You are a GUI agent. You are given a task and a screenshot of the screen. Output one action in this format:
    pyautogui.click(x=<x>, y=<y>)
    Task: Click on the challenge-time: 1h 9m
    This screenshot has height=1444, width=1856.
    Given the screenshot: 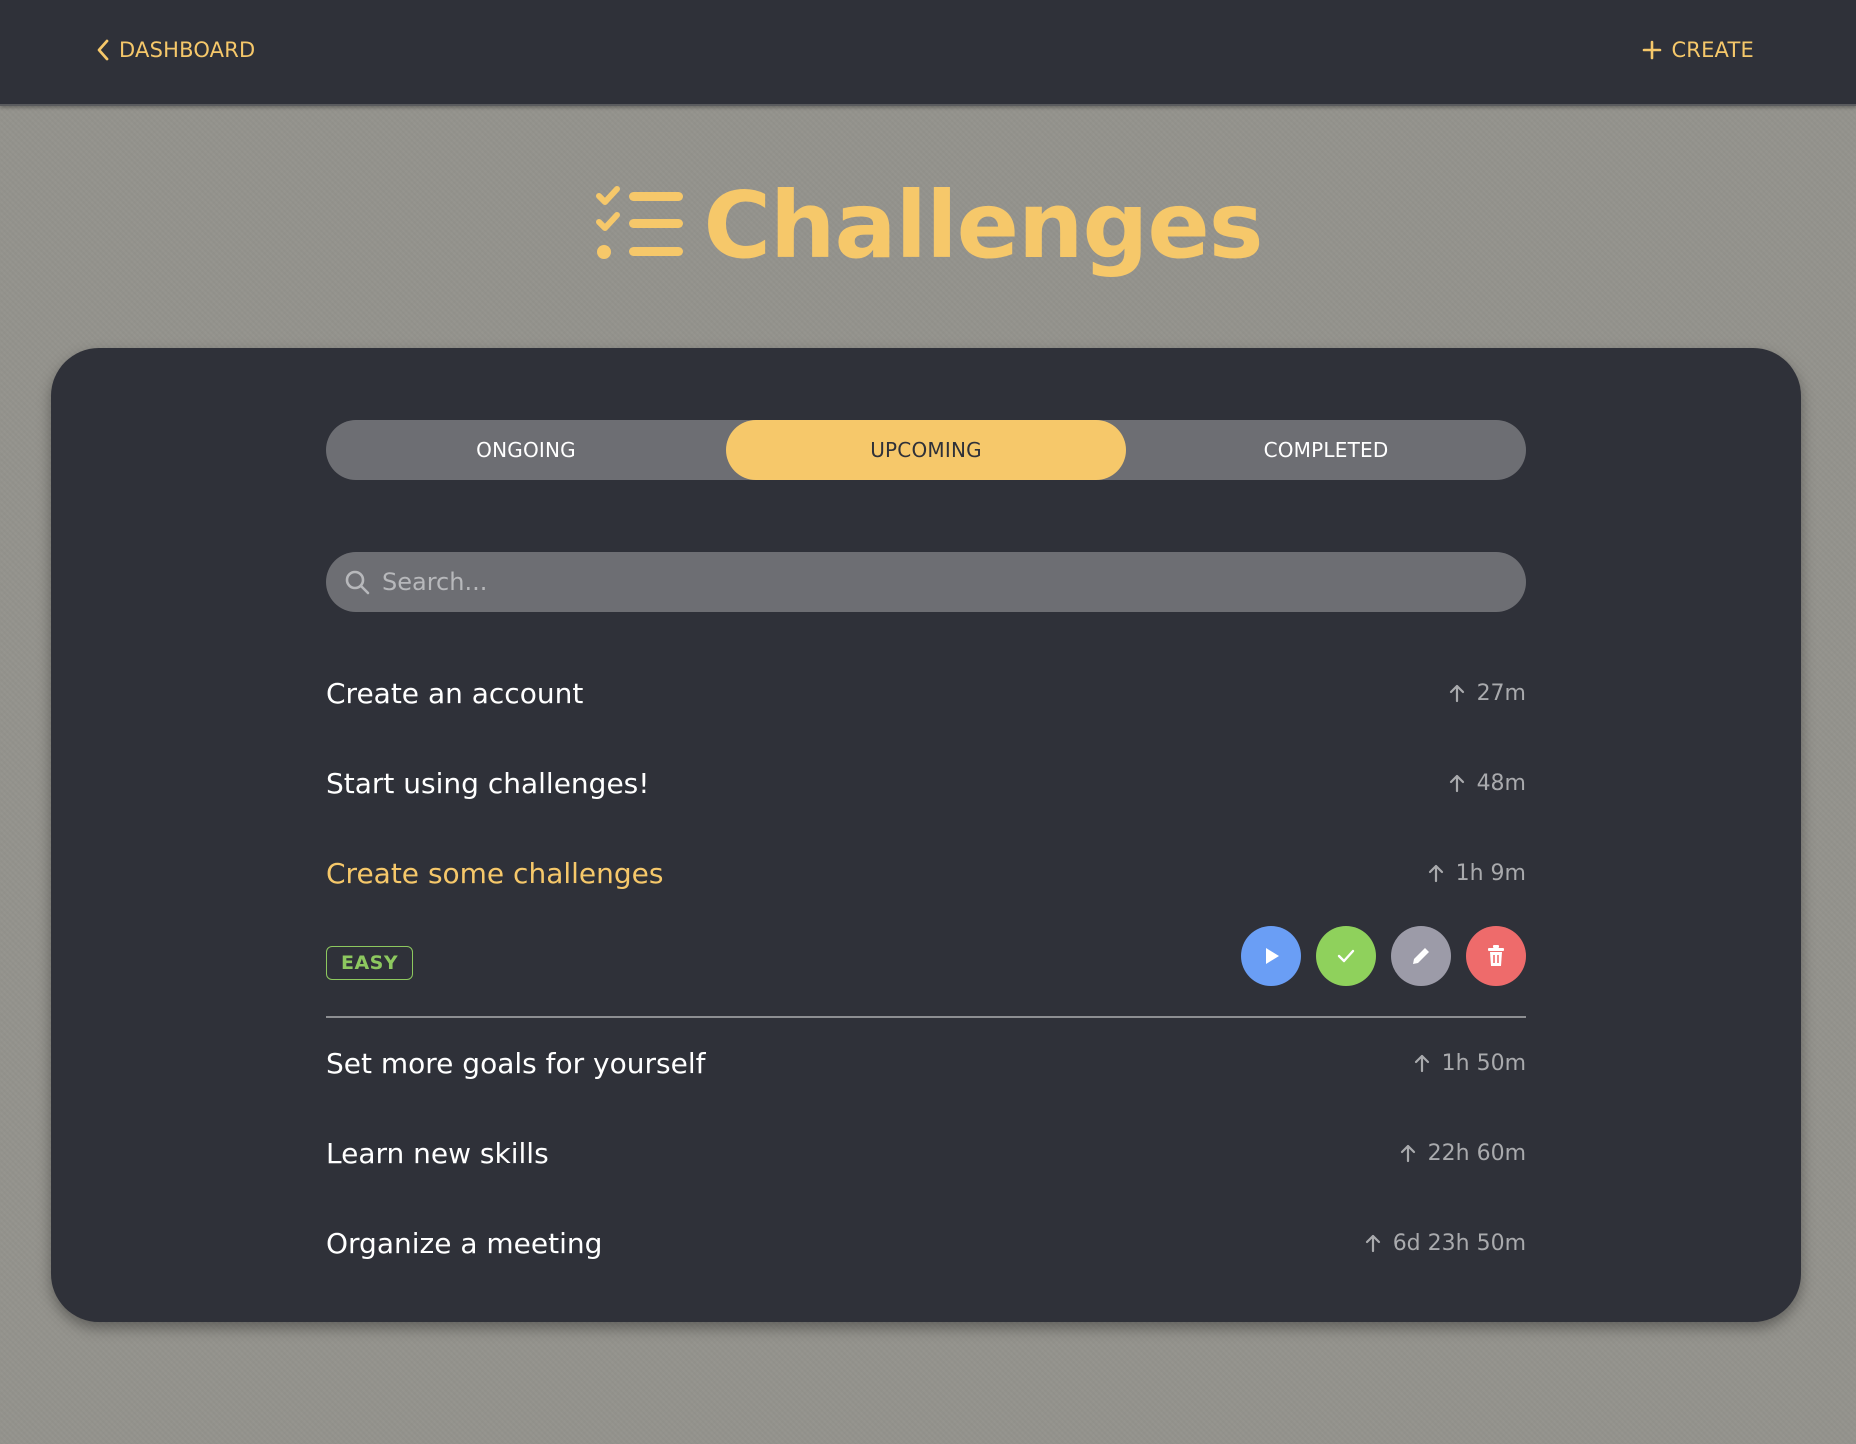 What is the action you would take?
    pyautogui.click(x=1477, y=873)
    